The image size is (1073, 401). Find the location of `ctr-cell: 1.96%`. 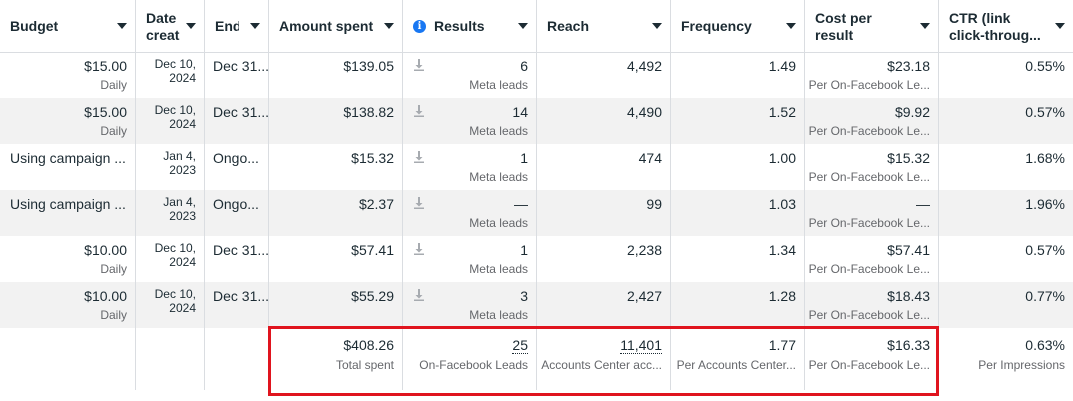

ctr-cell: 1.96% is located at coordinates (1045, 204).